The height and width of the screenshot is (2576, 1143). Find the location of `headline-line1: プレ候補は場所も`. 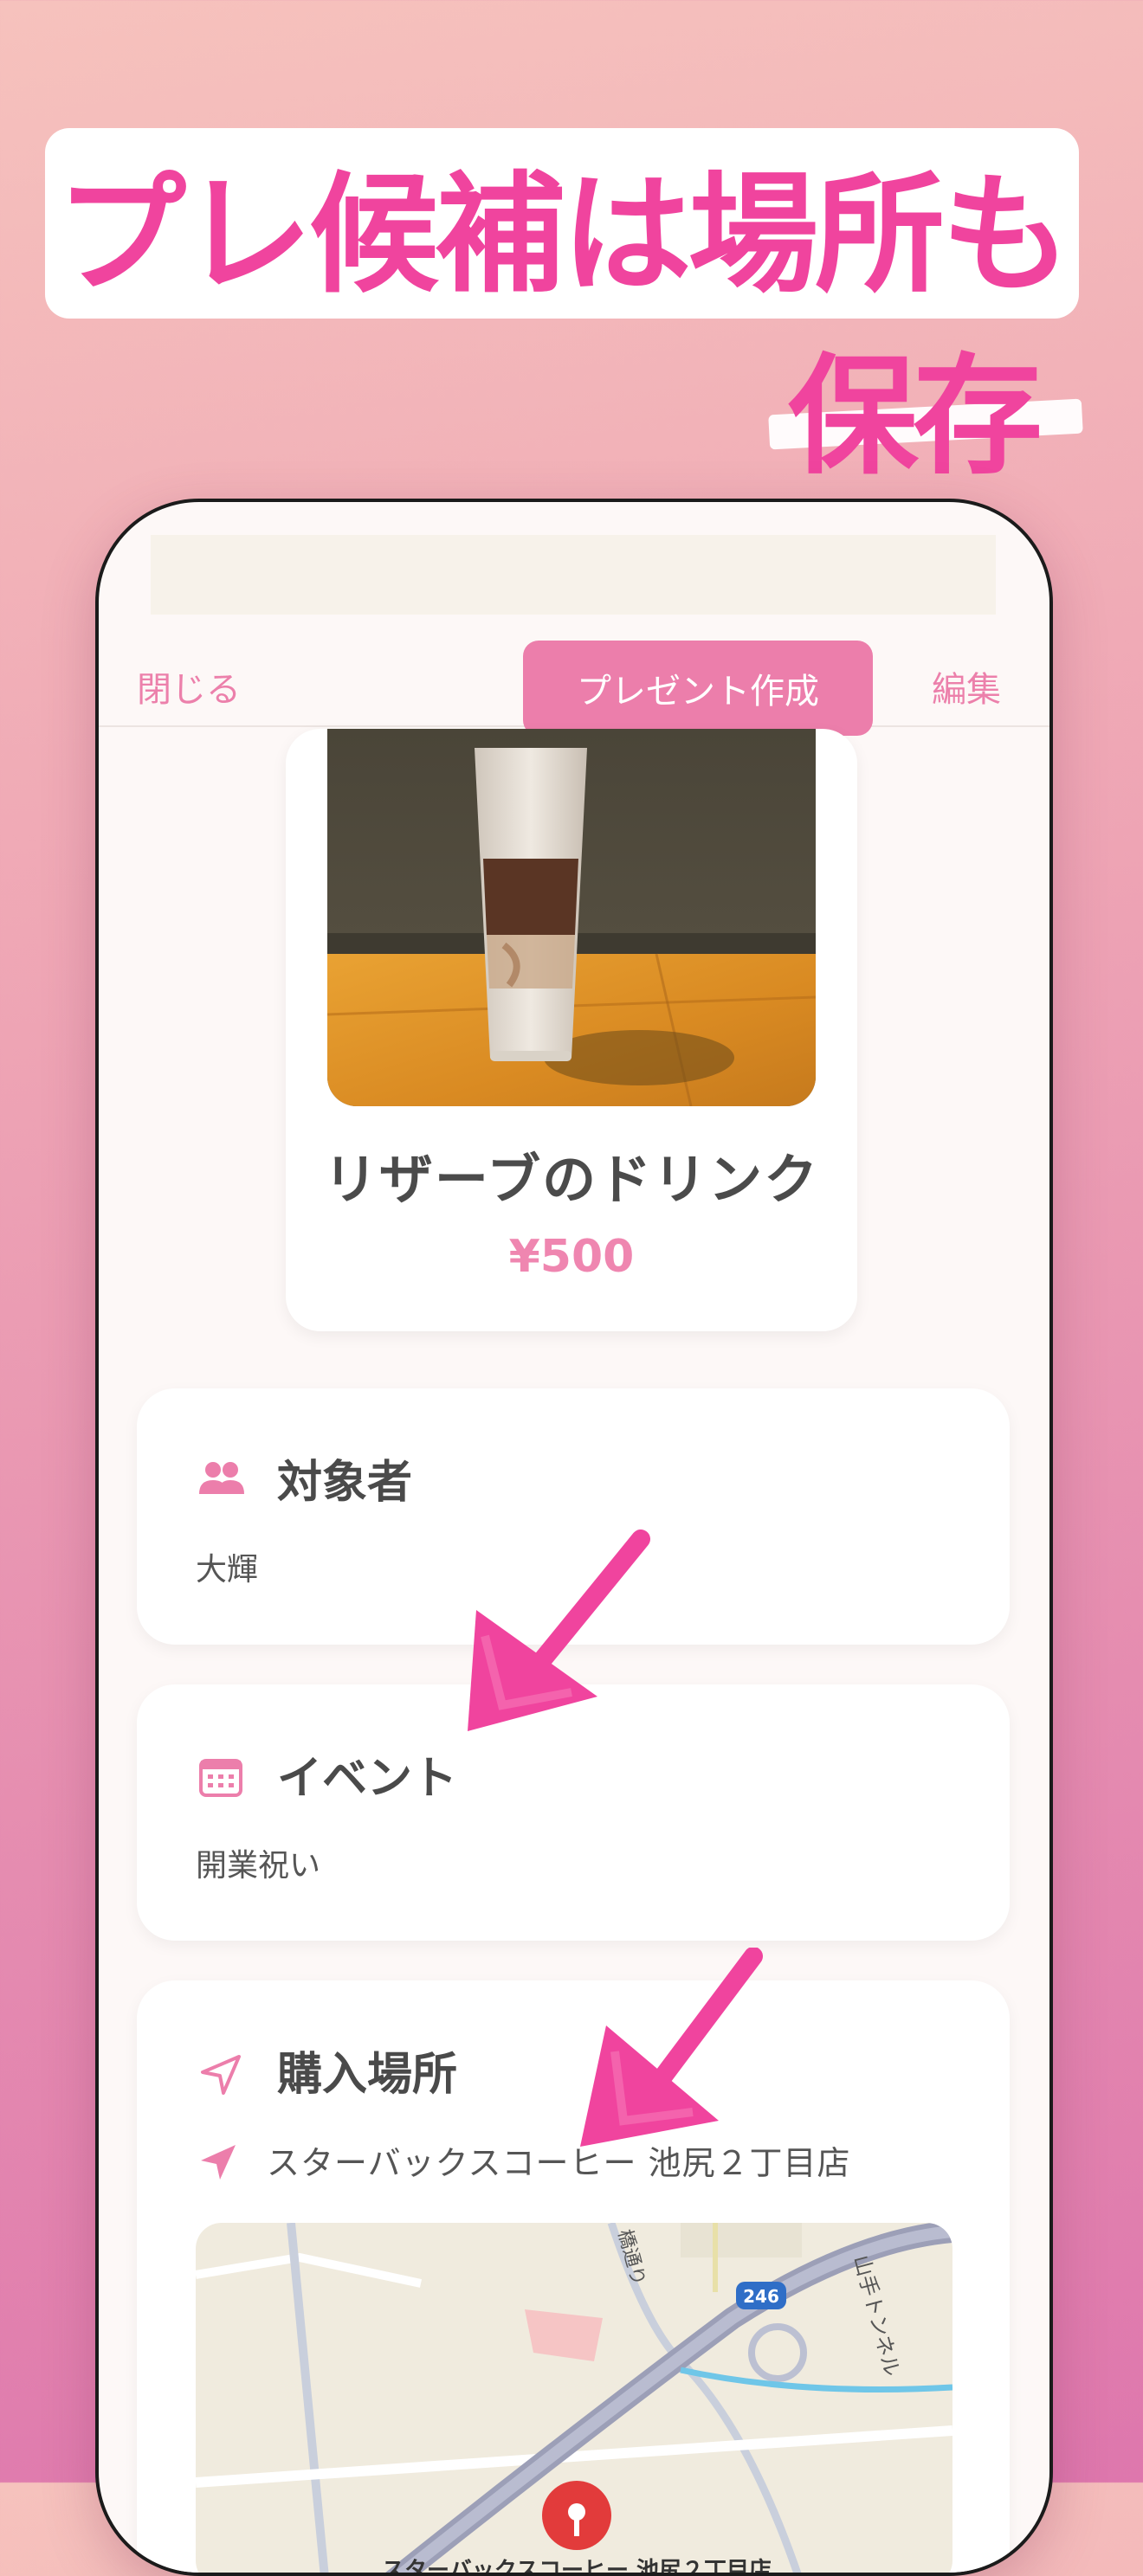

headline-line1: プレ候補は場所も is located at coordinates (563, 235).